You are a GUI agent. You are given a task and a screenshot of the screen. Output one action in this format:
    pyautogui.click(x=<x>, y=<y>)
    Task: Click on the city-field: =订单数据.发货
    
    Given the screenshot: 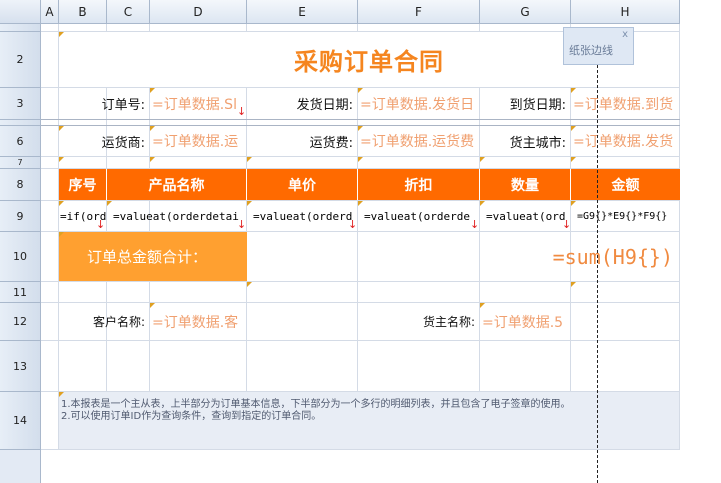 What is the action you would take?
    pyautogui.click(x=625, y=141)
    